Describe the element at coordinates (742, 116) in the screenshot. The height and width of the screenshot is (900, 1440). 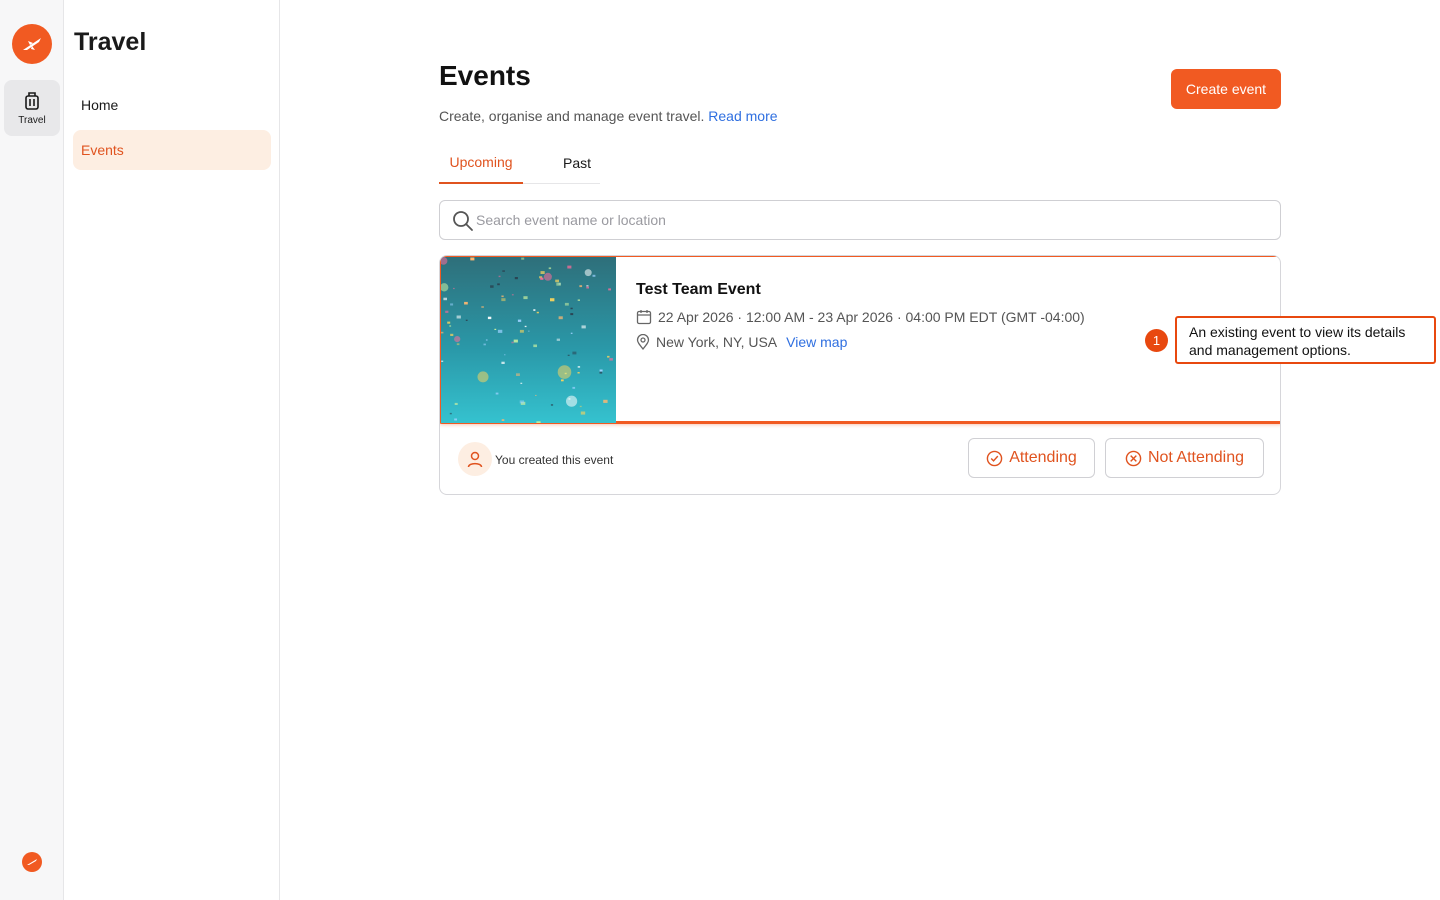
I see `read-more-link: Read more` at that location.